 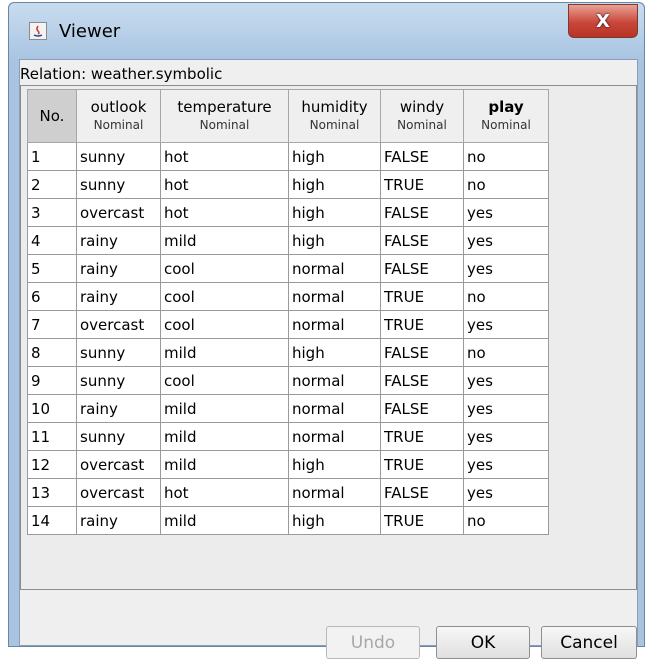 I want to click on row-number-cell: 6, so click(x=52, y=296).